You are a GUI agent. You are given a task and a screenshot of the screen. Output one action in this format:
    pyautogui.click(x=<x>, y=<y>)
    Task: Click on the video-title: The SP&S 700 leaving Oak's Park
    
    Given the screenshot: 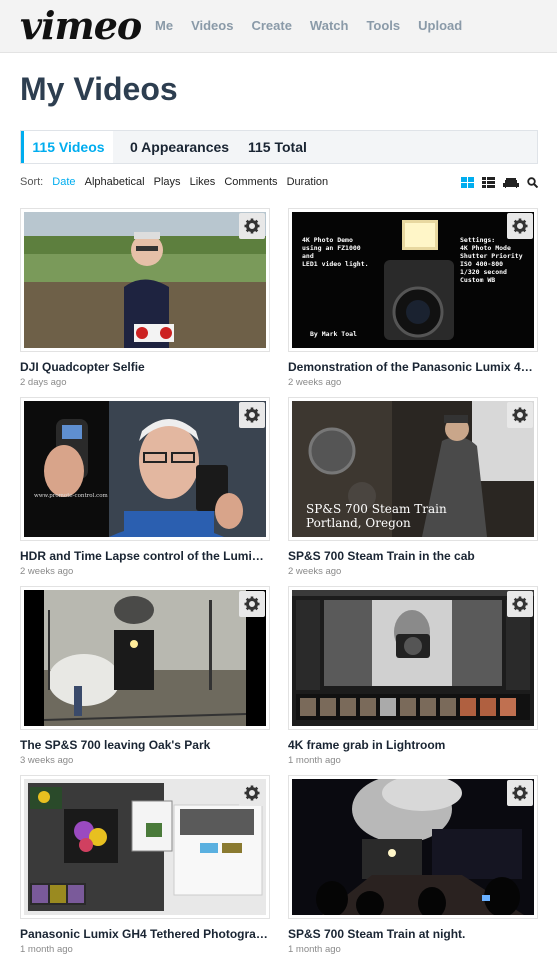 What is the action you would take?
    pyautogui.click(x=145, y=745)
    